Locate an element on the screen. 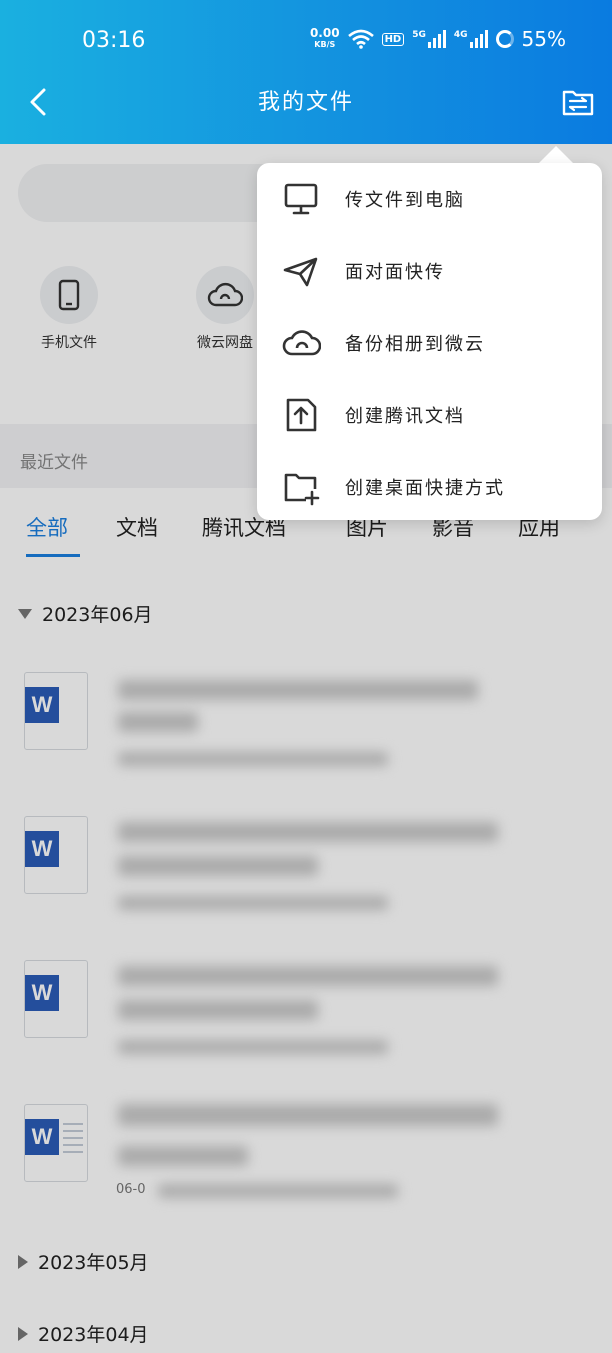 Image resolution: width=612 pixels, height=1353 pixels. menu-item-face-to-face: 面对面快传 is located at coordinates (429, 271).